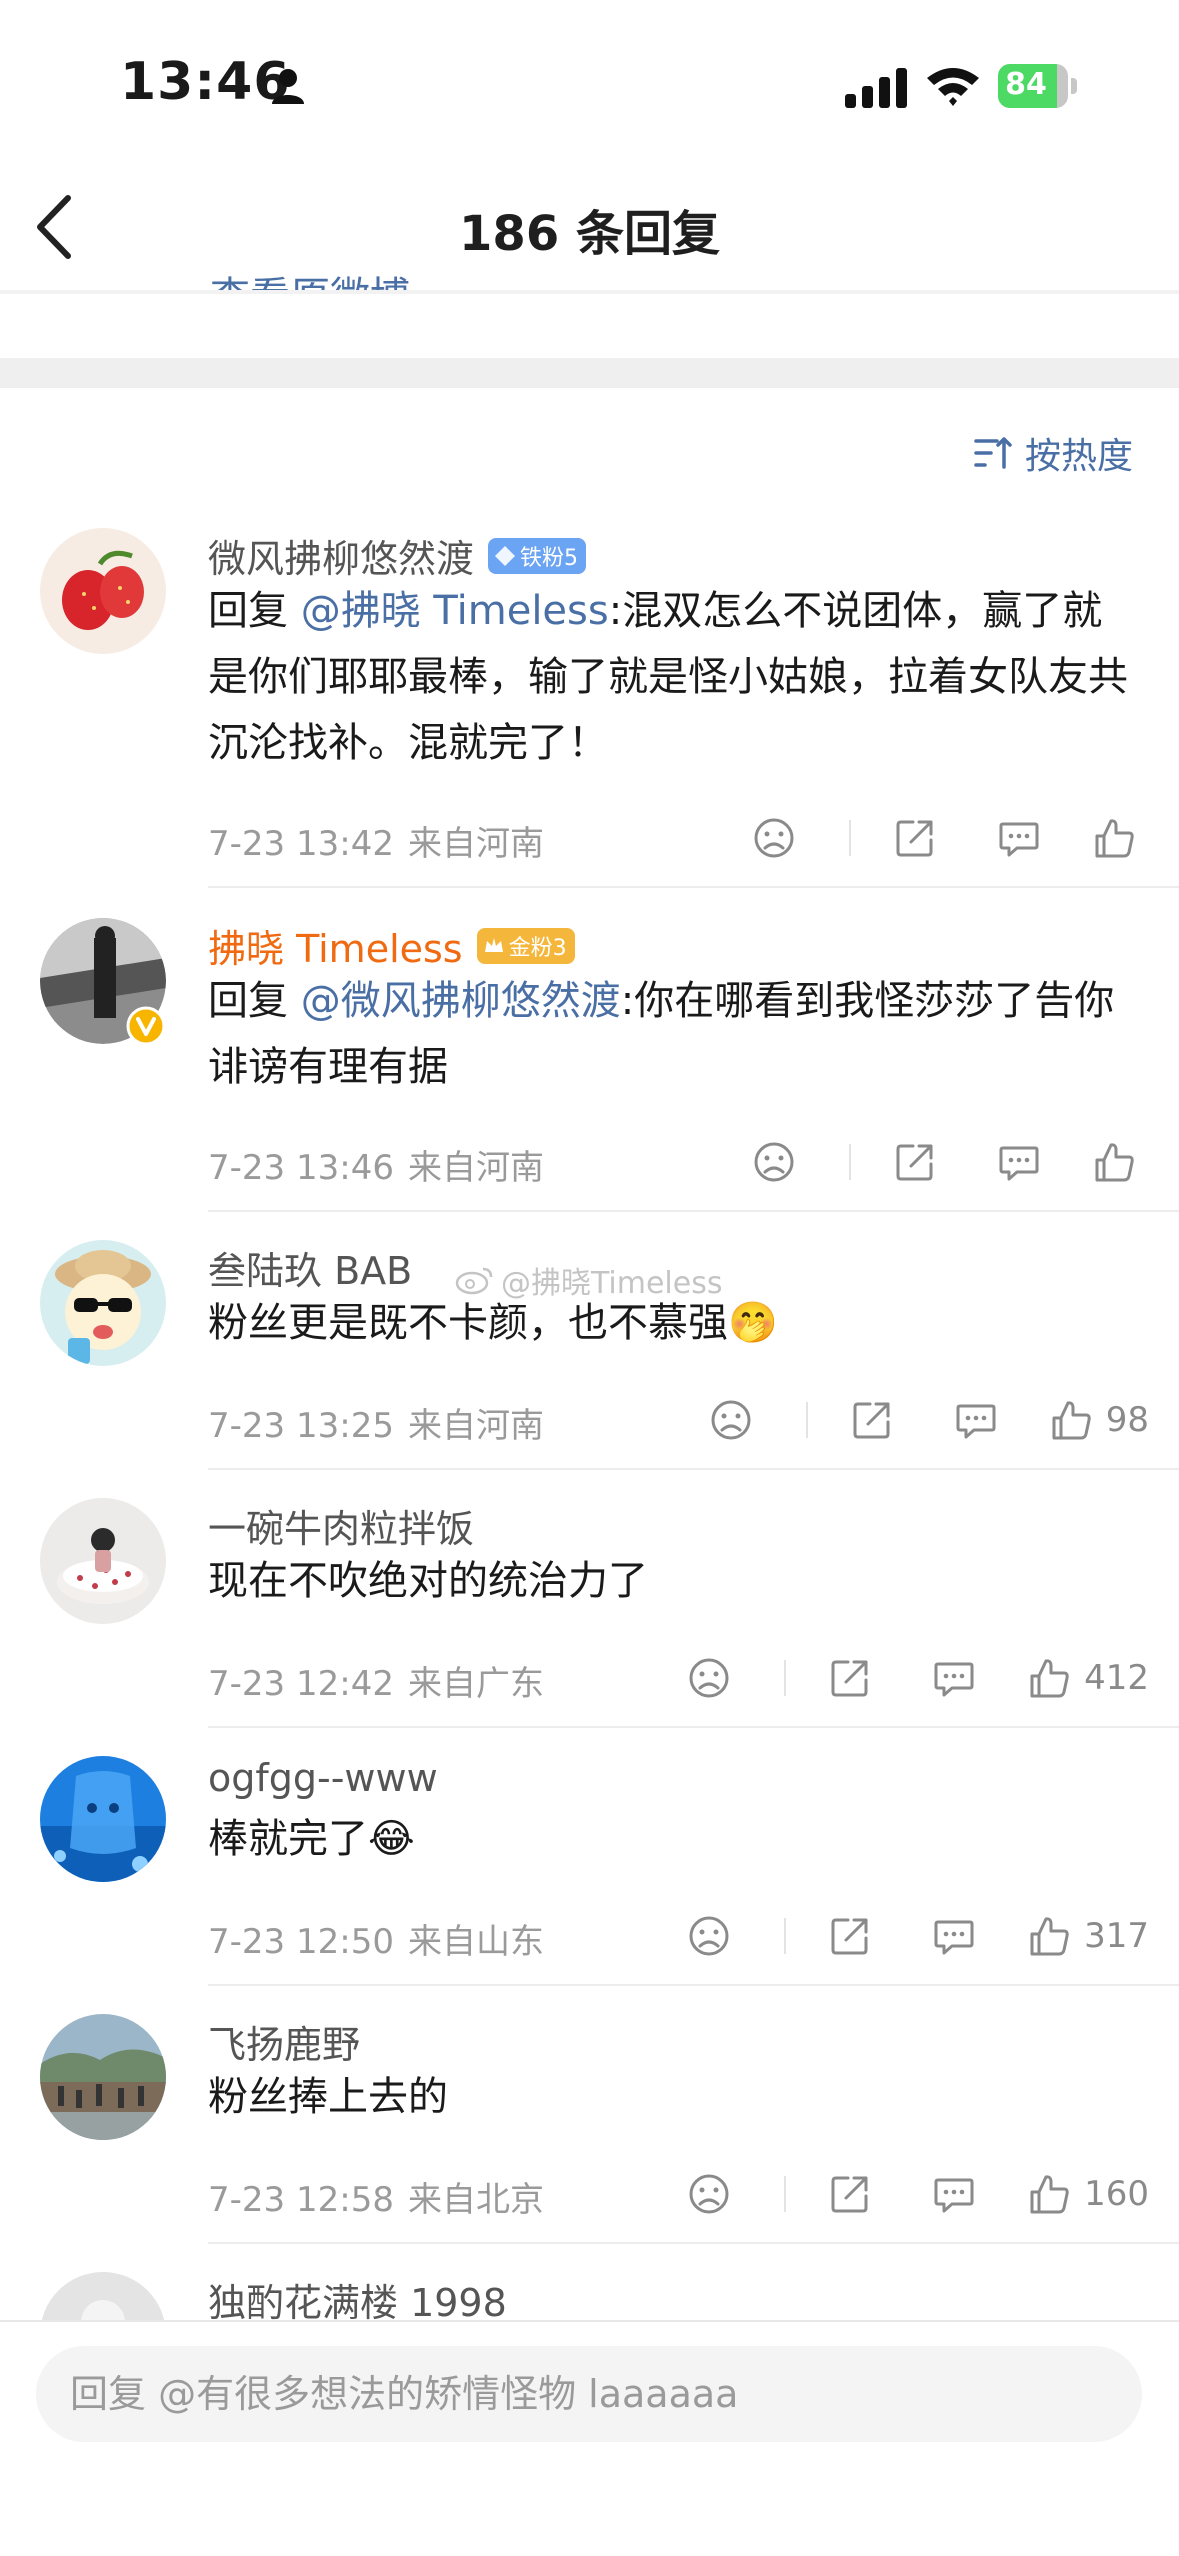  I want to click on mention-link: @拂晓 Timeless, so click(455, 611).